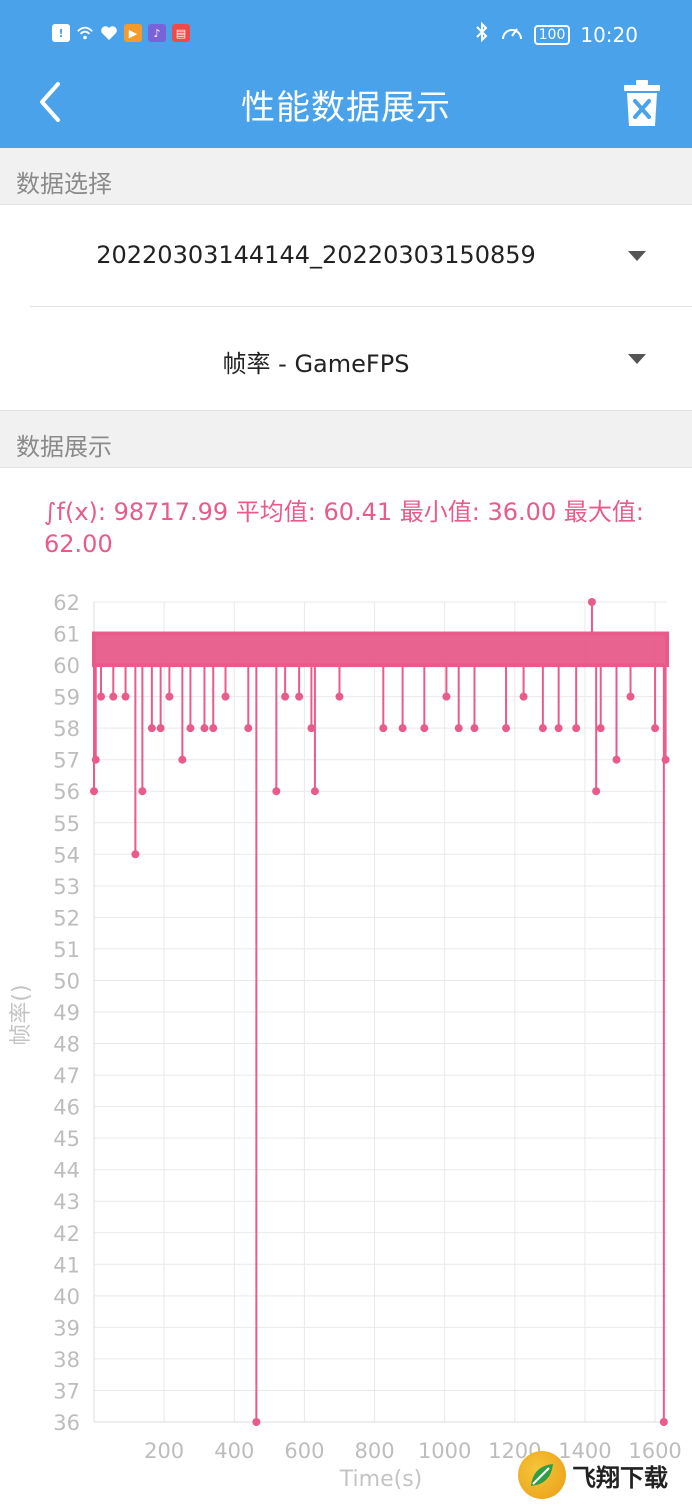 This screenshot has height=1507, width=692. What do you see at coordinates (66, 1076) in the screenshot?
I see `y-tick-label: 47` at bounding box center [66, 1076].